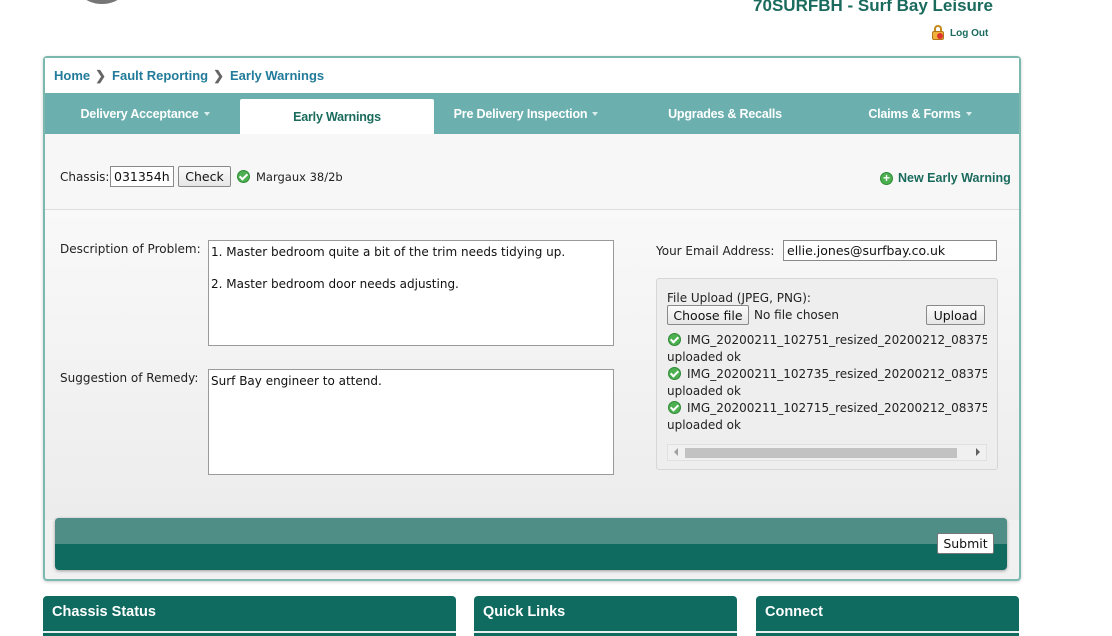 The height and width of the screenshot is (636, 1112). I want to click on breadcrumb: Home ❯ Fault Reporting ❯ Early Warnings, so click(532, 75).